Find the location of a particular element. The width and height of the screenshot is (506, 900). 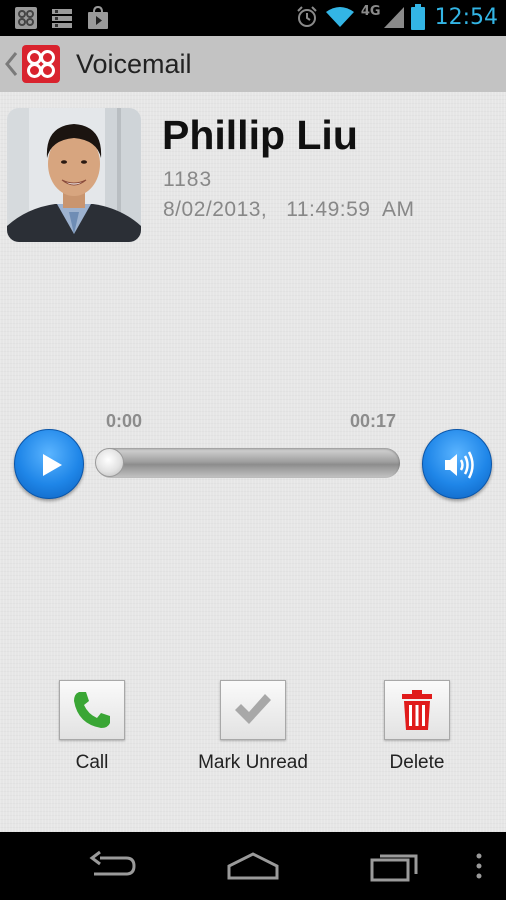

status-bar: 4G 12:54 is located at coordinates (253, 18).